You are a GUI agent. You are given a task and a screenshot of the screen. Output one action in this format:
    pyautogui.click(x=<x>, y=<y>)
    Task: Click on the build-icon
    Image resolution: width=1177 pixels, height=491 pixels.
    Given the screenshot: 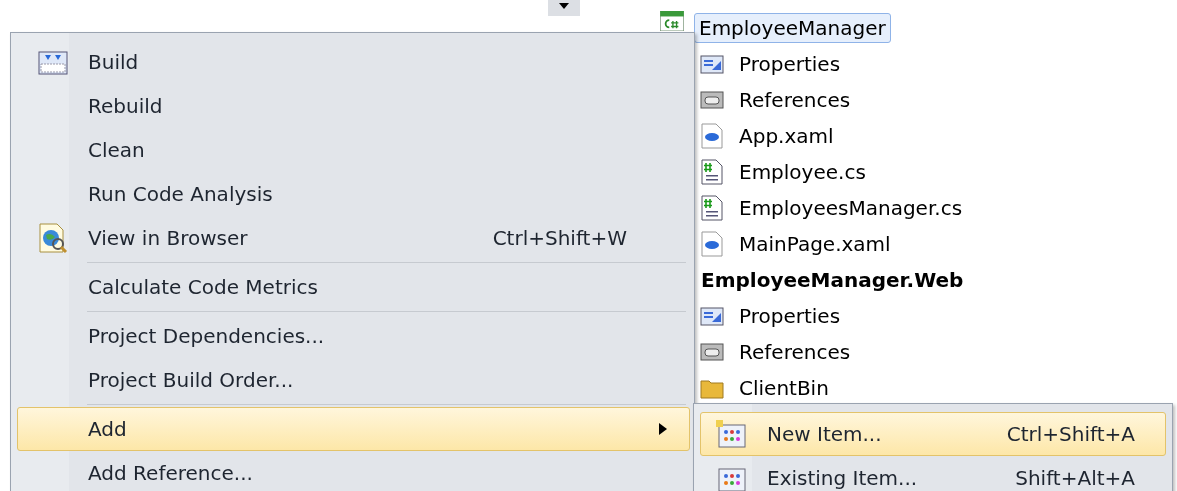 What is the action you would take?
    pyautogui.click(x=53, y=62)
    